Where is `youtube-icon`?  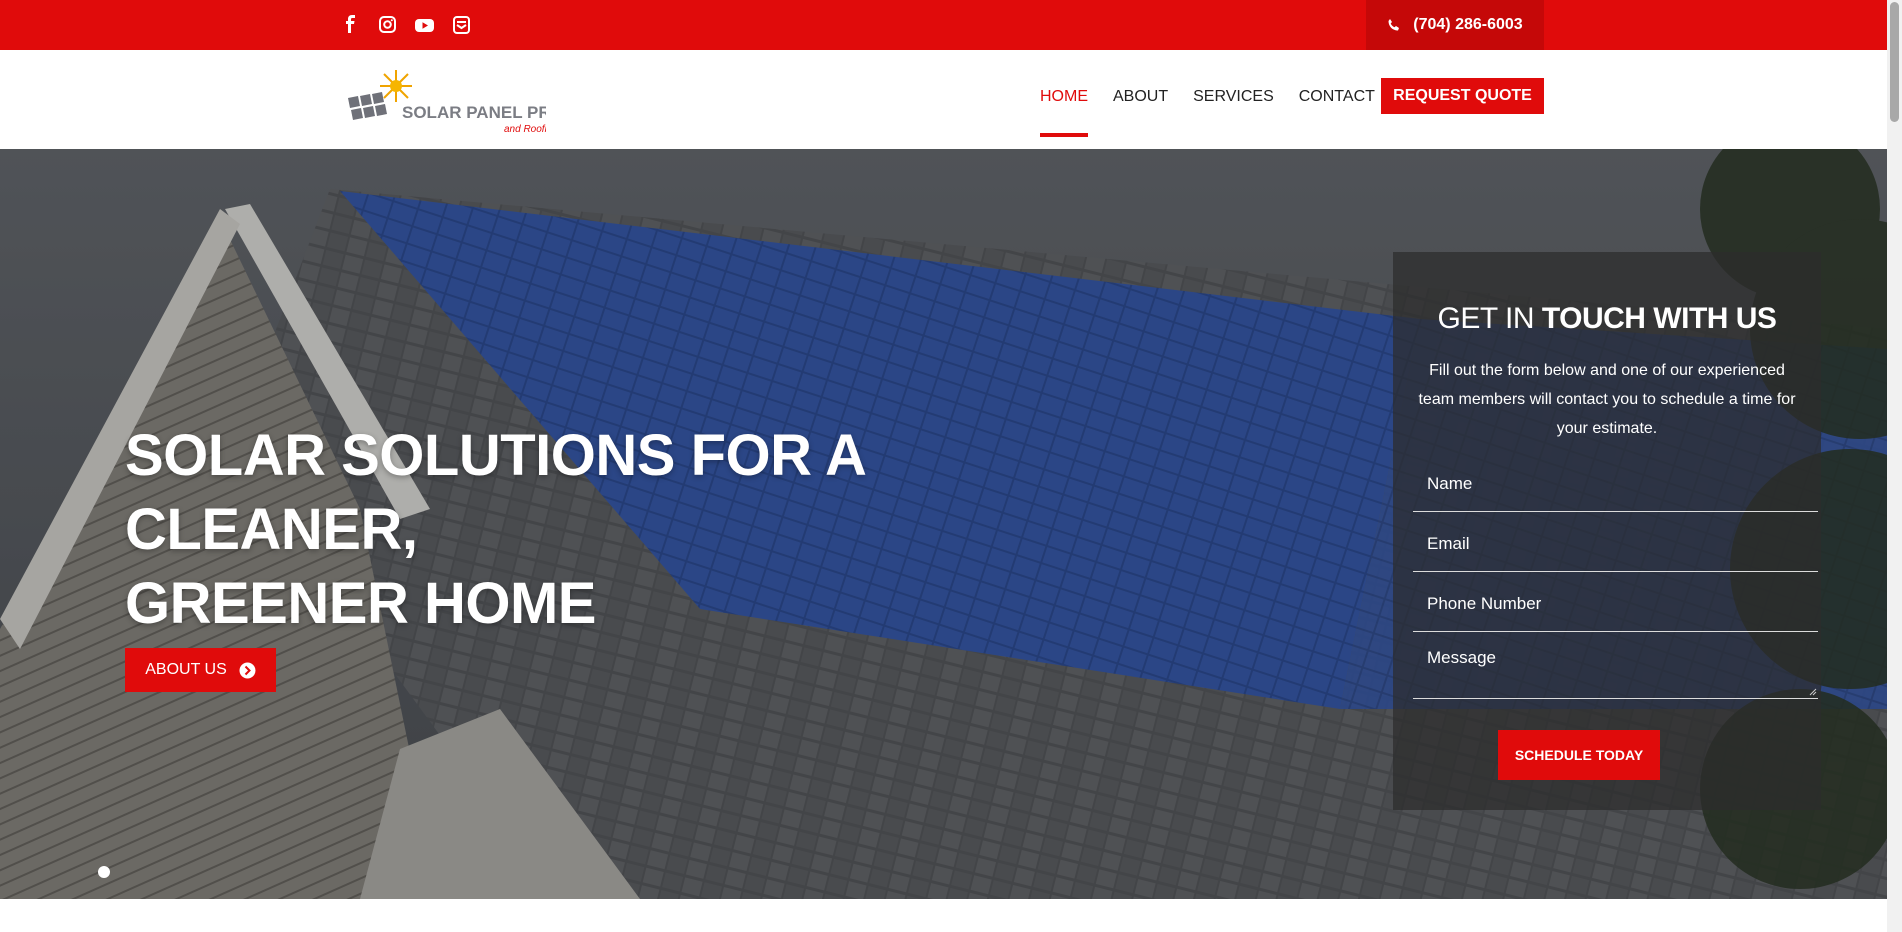 youtube-icon is located at coordinates (424, 25).